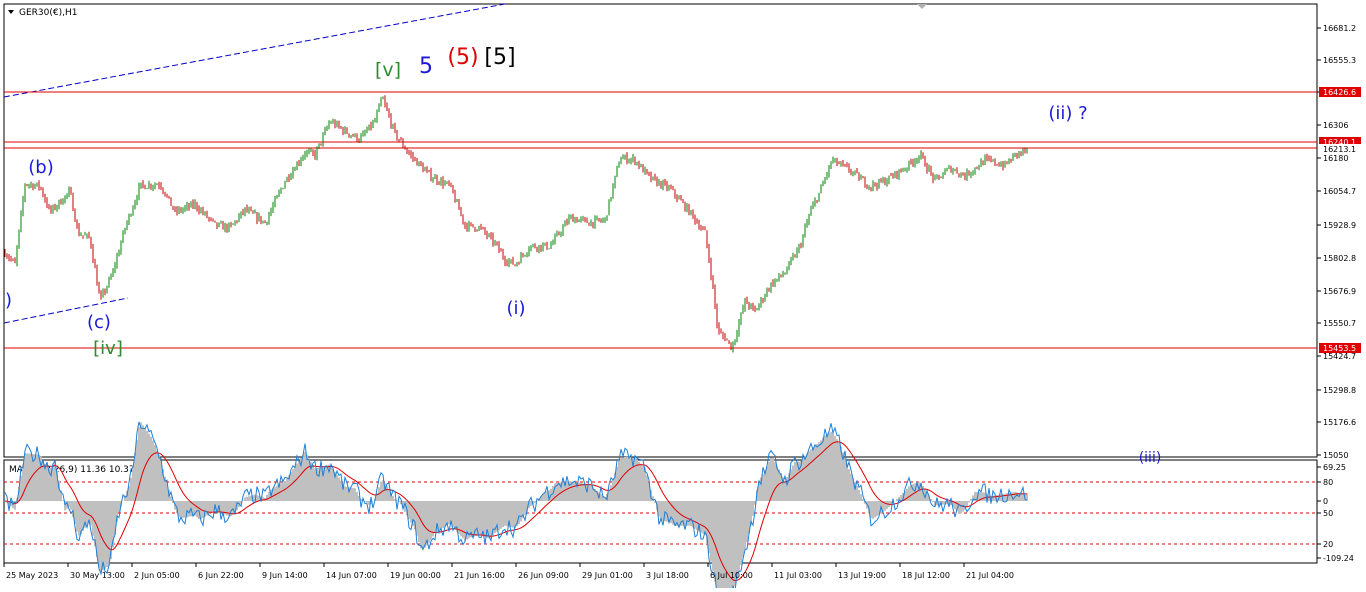  Describe the element at coordinates (462, 57) in the screenshot. I see `wave-label: (5)` at that location.